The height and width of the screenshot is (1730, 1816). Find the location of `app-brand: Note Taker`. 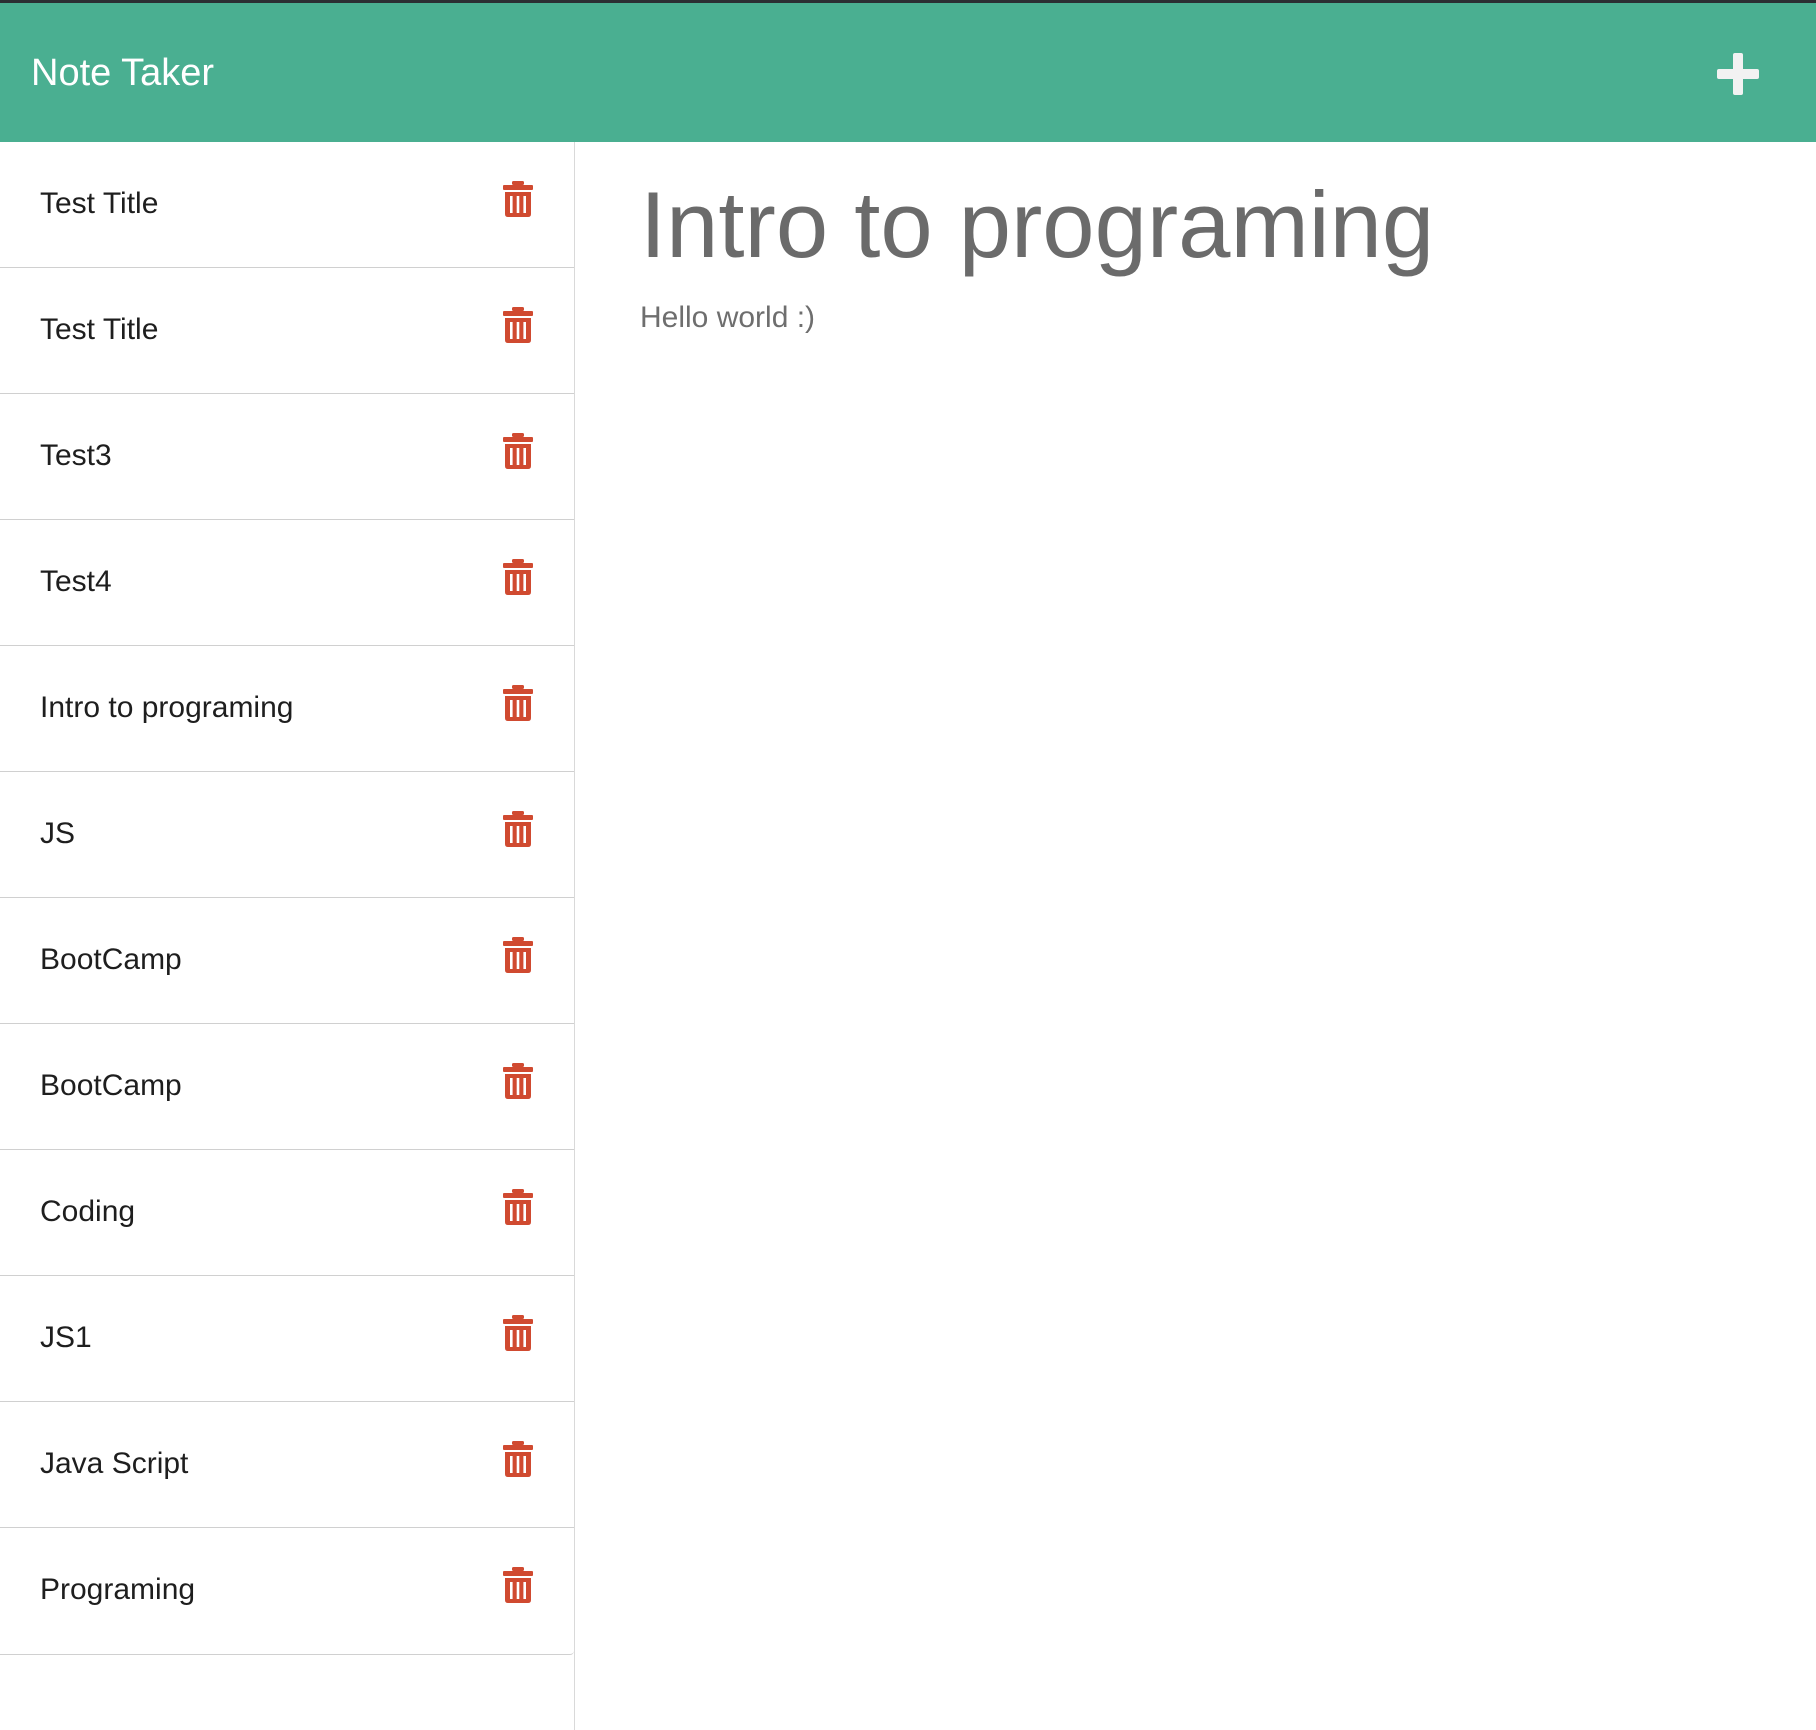

app-brand: Note Taker is located at coordinates (122, 73).